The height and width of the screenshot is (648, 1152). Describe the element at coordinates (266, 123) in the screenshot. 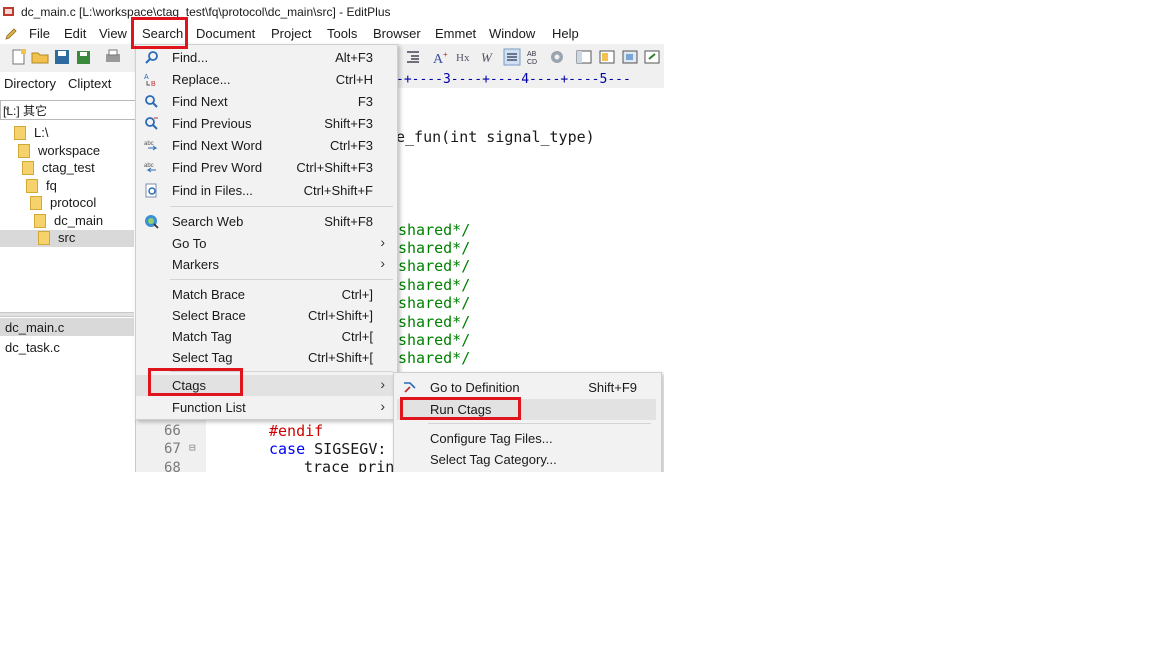

I see `menu-item-find-previous: Find Previous Shift+F3` at that location.